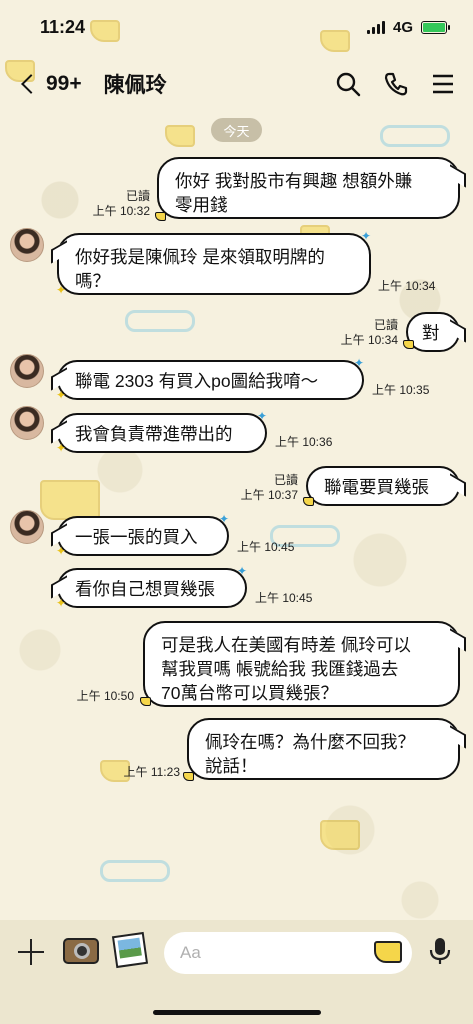  Describe the element at coordinates (402, 27) in the screenshot. I see `network-type: 4G` at that location.